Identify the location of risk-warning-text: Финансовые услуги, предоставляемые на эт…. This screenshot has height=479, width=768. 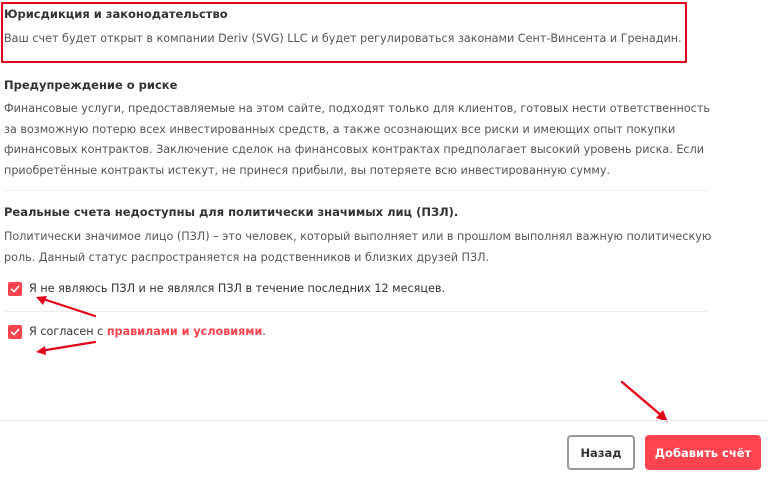
(357, 139).